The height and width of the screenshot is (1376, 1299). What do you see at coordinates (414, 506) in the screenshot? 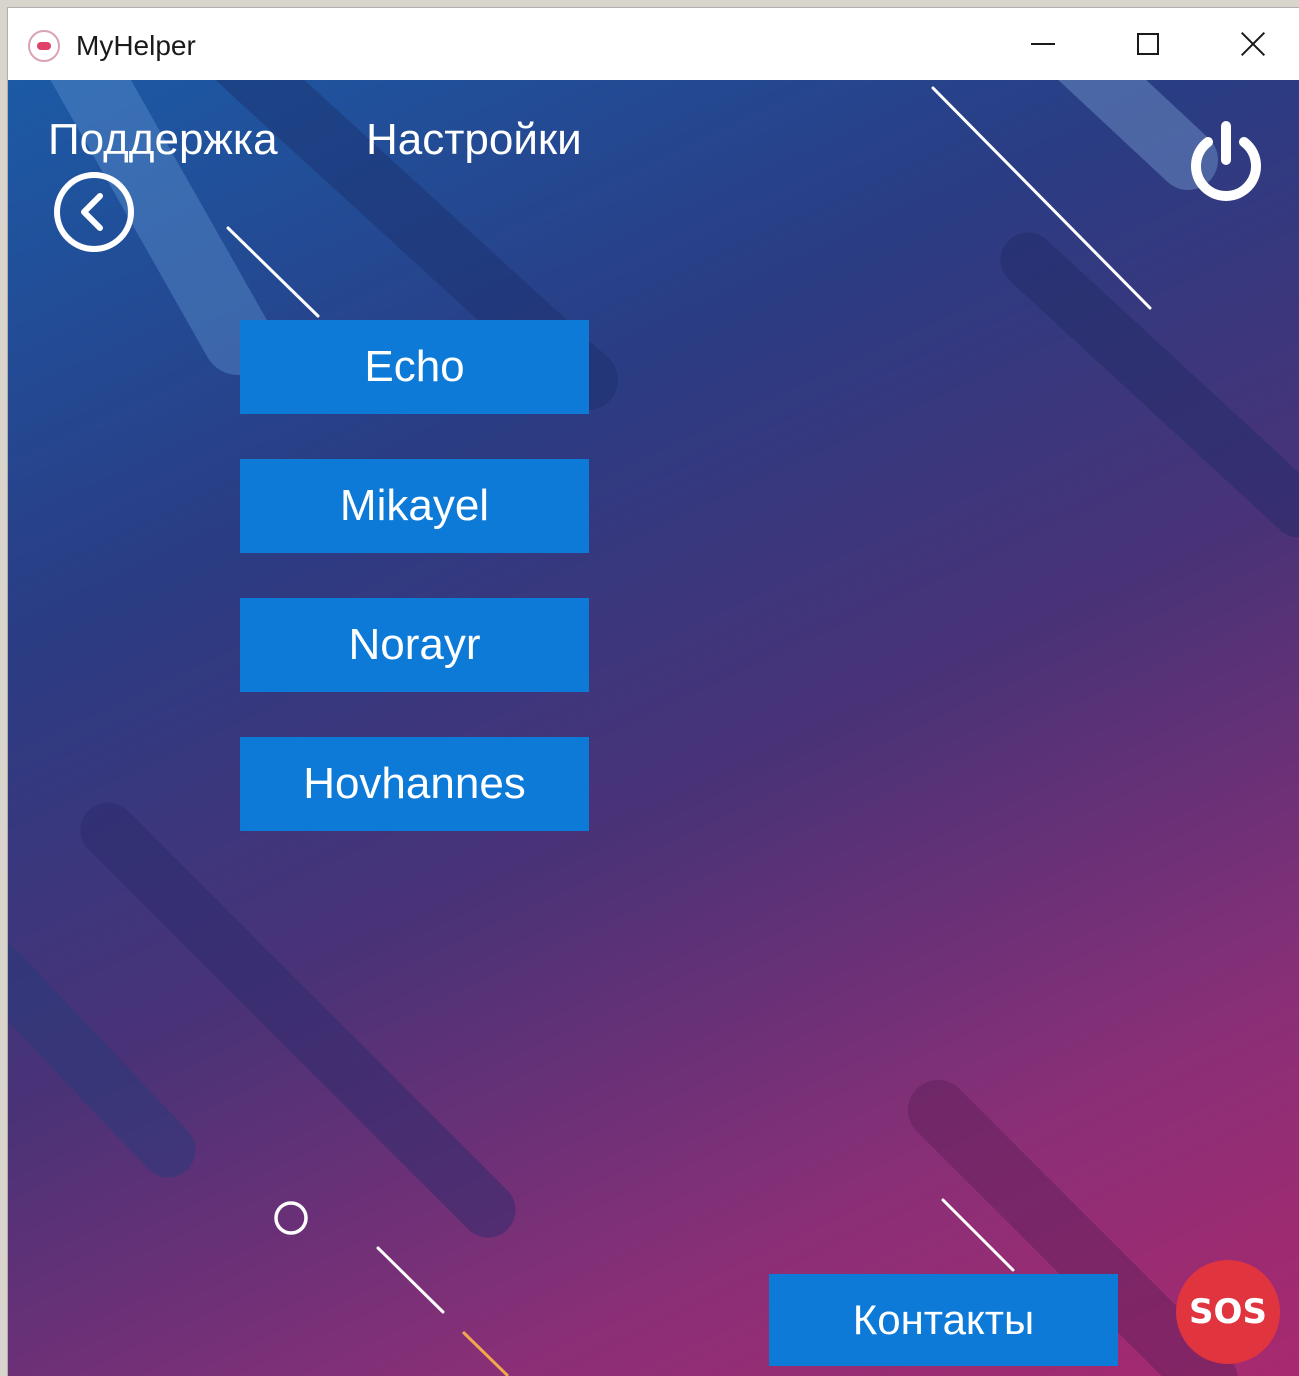
I see `contact-button-mikayel: Mikayel` at bounding box center [414, 506].